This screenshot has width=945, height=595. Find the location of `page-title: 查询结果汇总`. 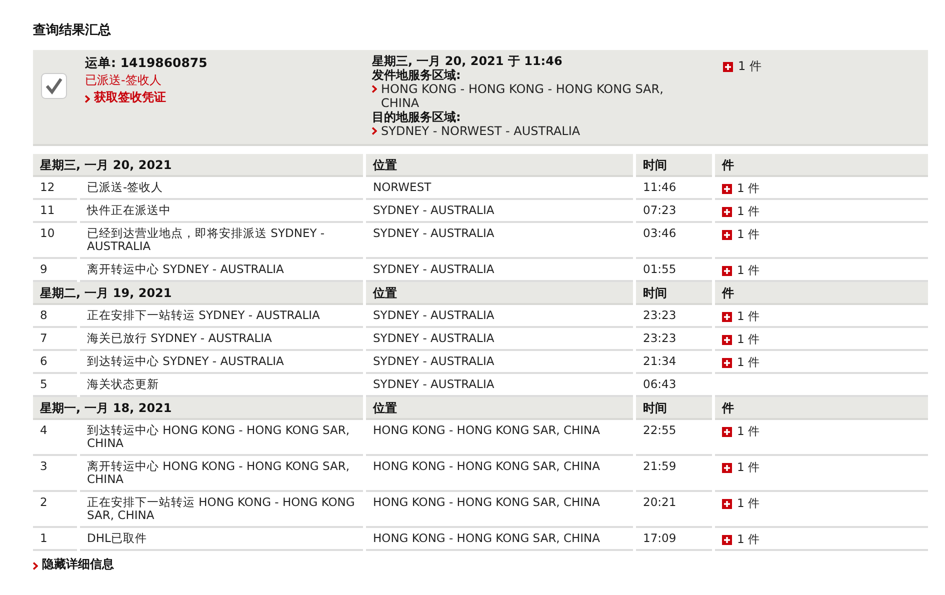

page-title: 查询结果汇总 is located at coordinates (72, 31).